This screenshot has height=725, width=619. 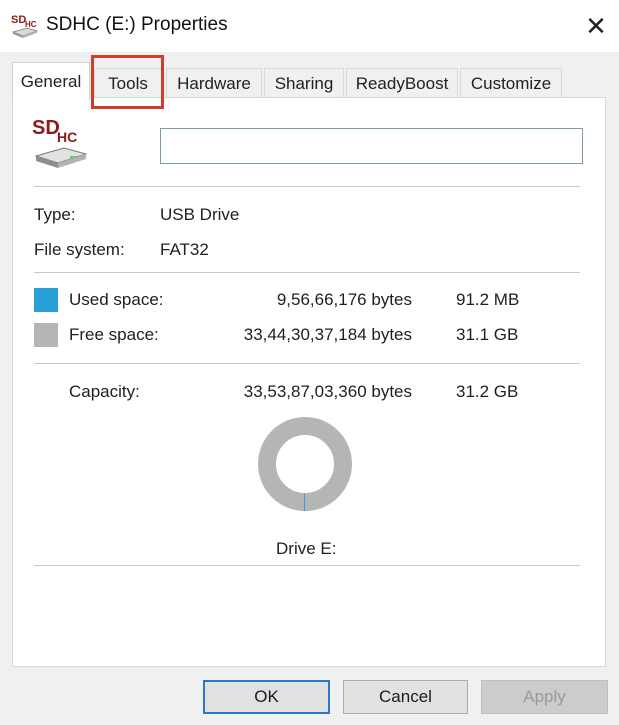 I want to click on window-title: SDHC (E:) Properties, so click(x=137, y=24).